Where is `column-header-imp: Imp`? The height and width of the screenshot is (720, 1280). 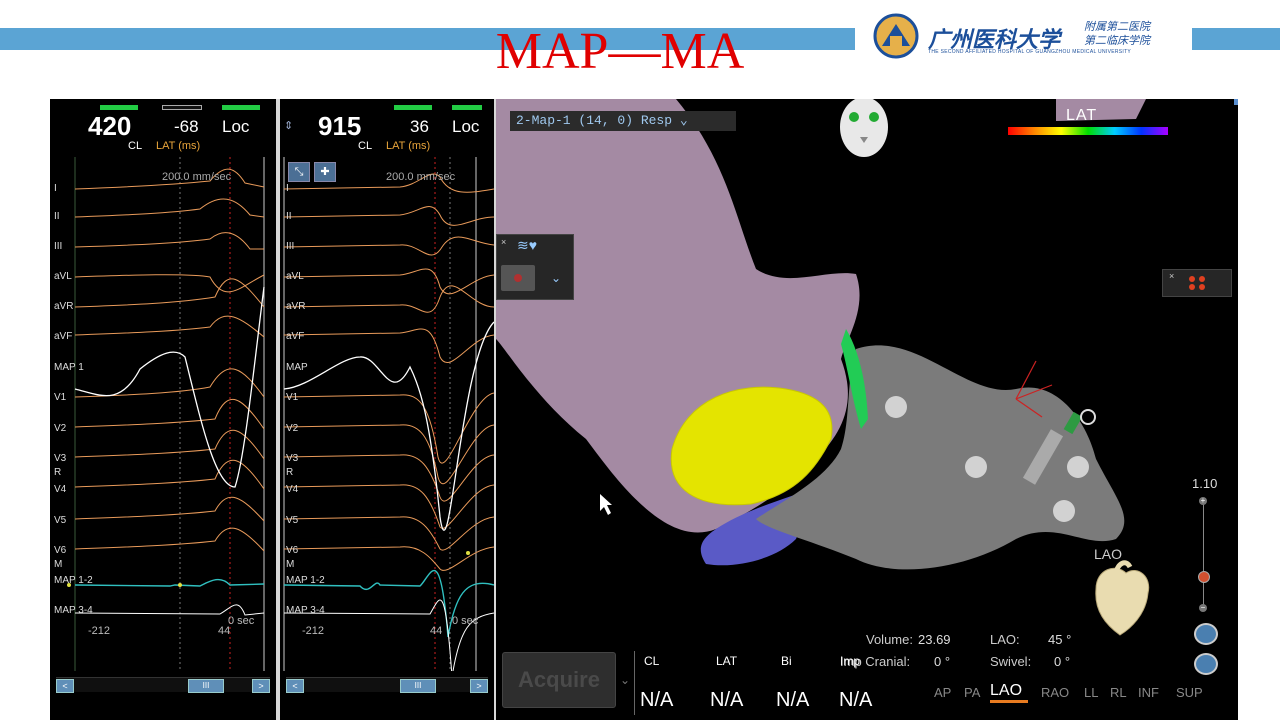
column-header-imp: Imp is located at coordinates (850, 661).